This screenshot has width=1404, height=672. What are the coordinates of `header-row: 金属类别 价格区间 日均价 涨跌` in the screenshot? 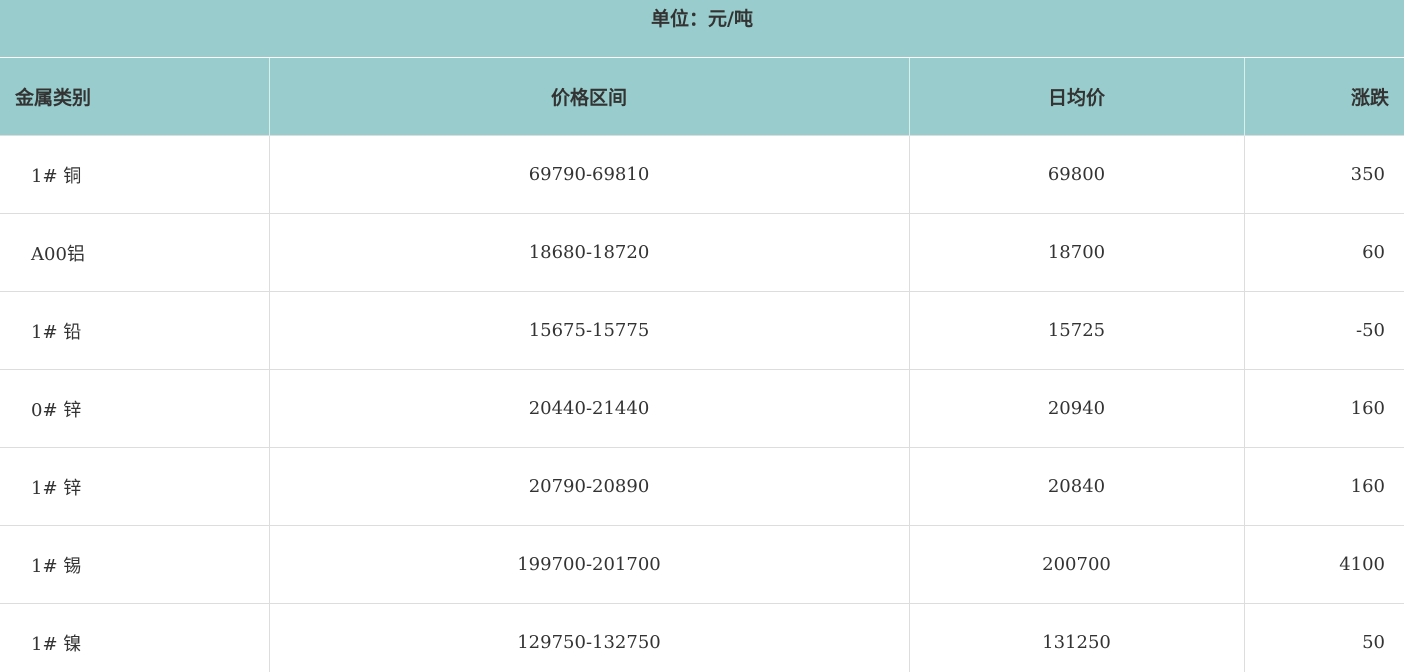 It's located at (702, 97).